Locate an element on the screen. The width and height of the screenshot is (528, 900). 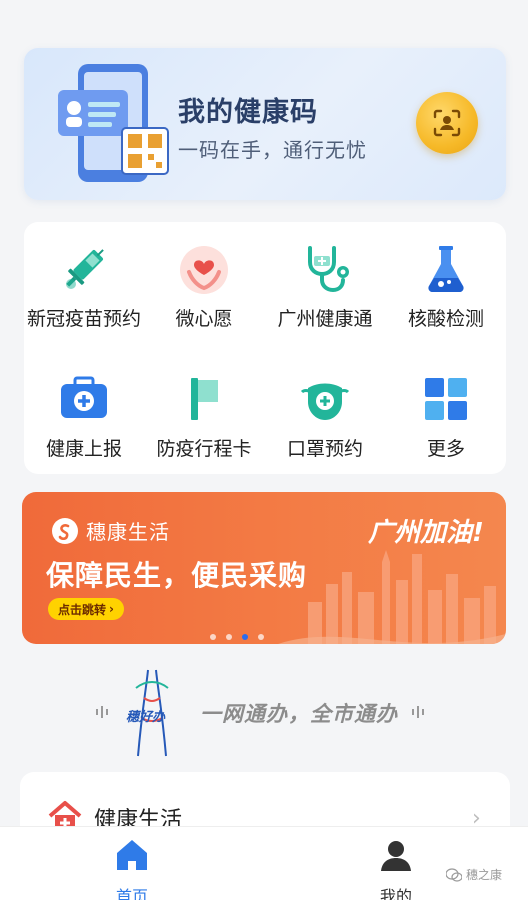
service-label: 防疫行程卡 is located at coordinates (204, 449).